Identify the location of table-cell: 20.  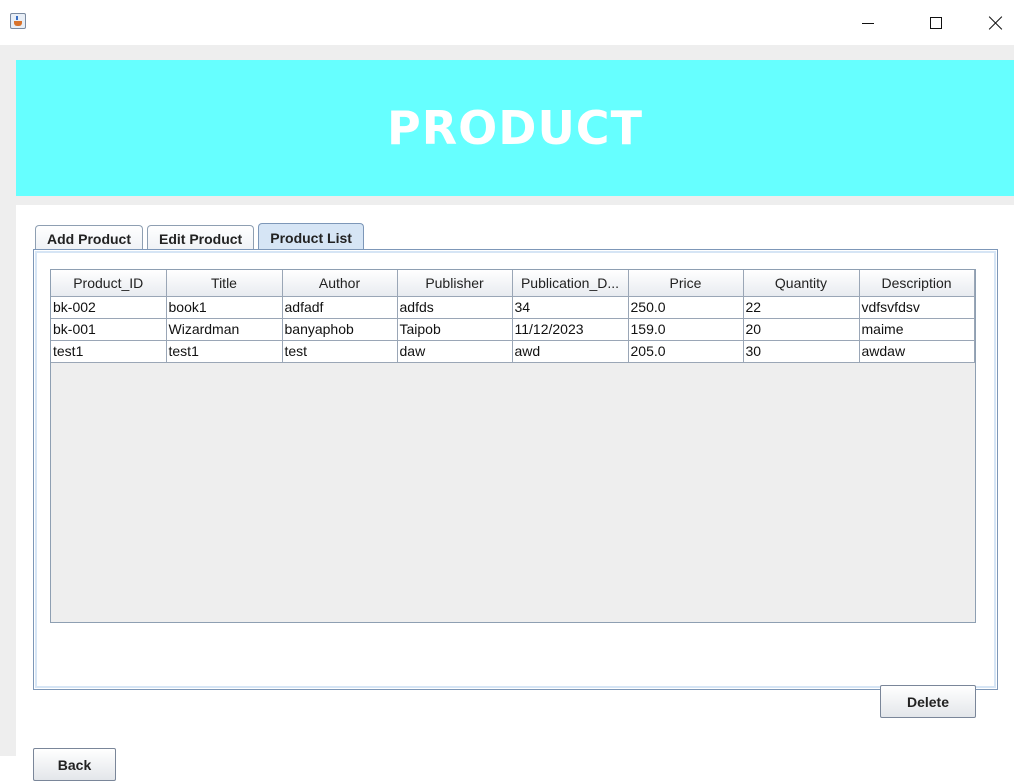
(801, 329).